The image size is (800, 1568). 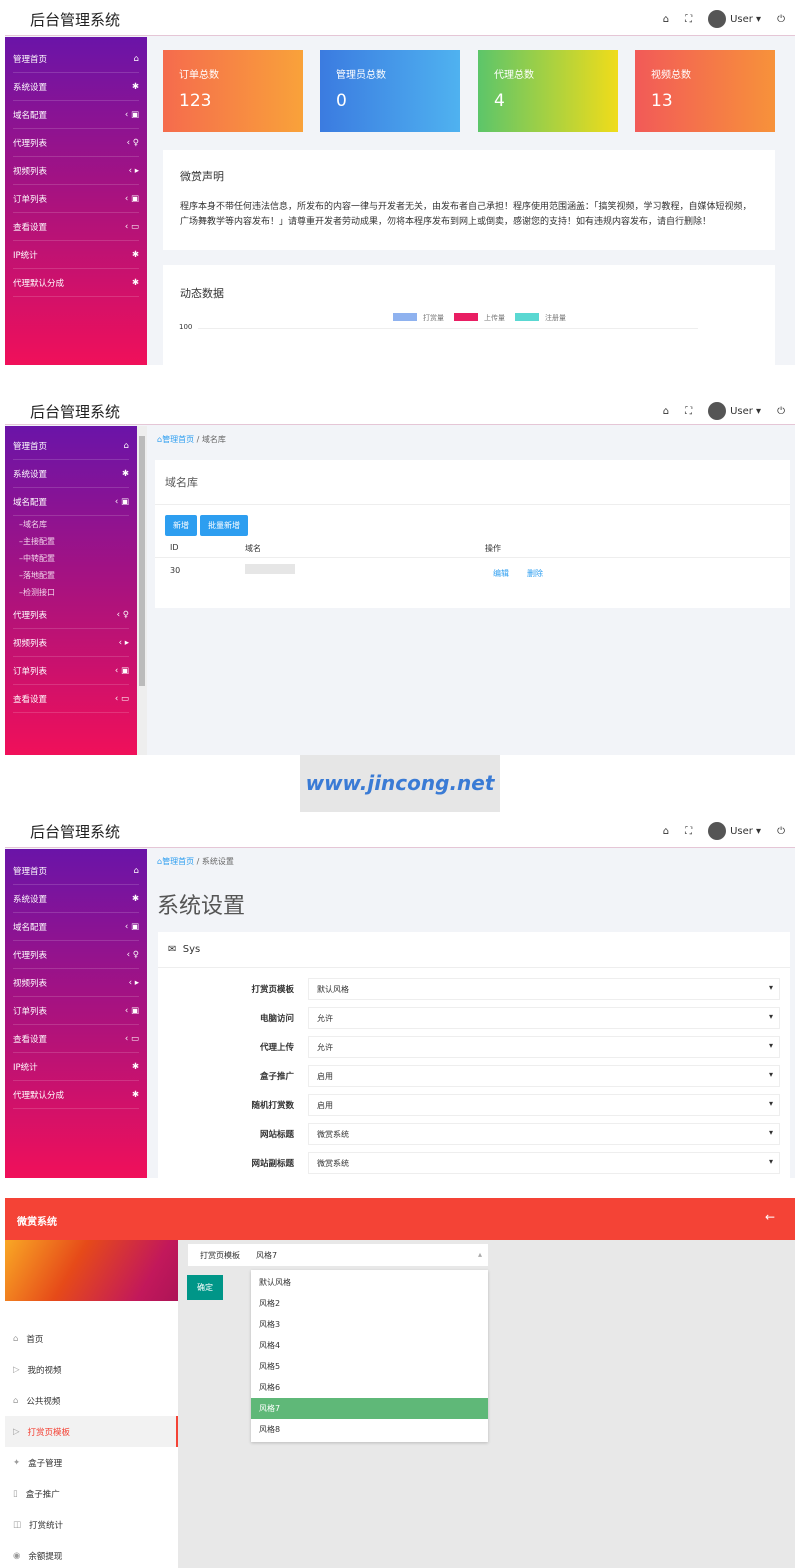 I want to click on menu-item: ◫ 打赏统计, so click(x=91, y=1524).